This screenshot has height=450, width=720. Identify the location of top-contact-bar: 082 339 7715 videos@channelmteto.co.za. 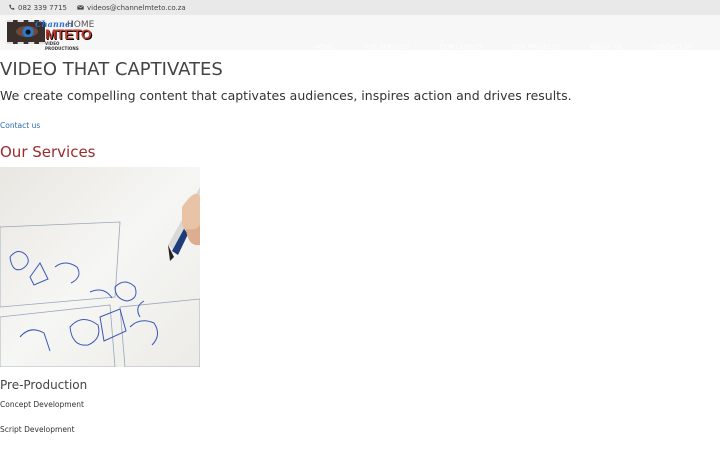
(360, 7).